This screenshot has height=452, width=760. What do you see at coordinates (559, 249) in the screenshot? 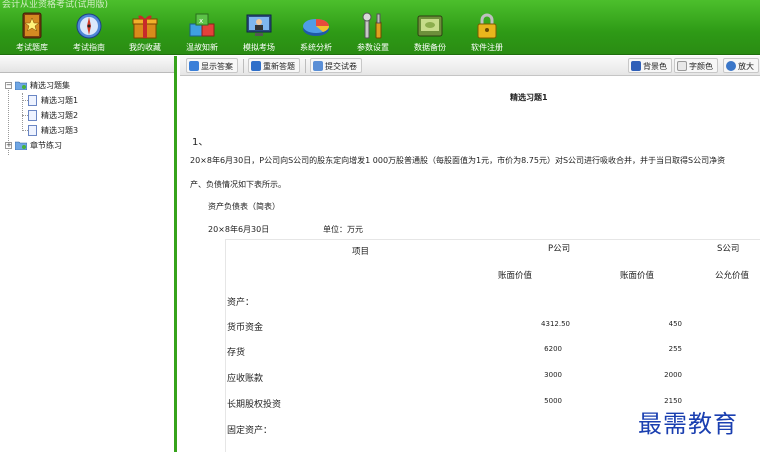
I see `column-header-p-company: P公司` at bounding box center [559, 249].